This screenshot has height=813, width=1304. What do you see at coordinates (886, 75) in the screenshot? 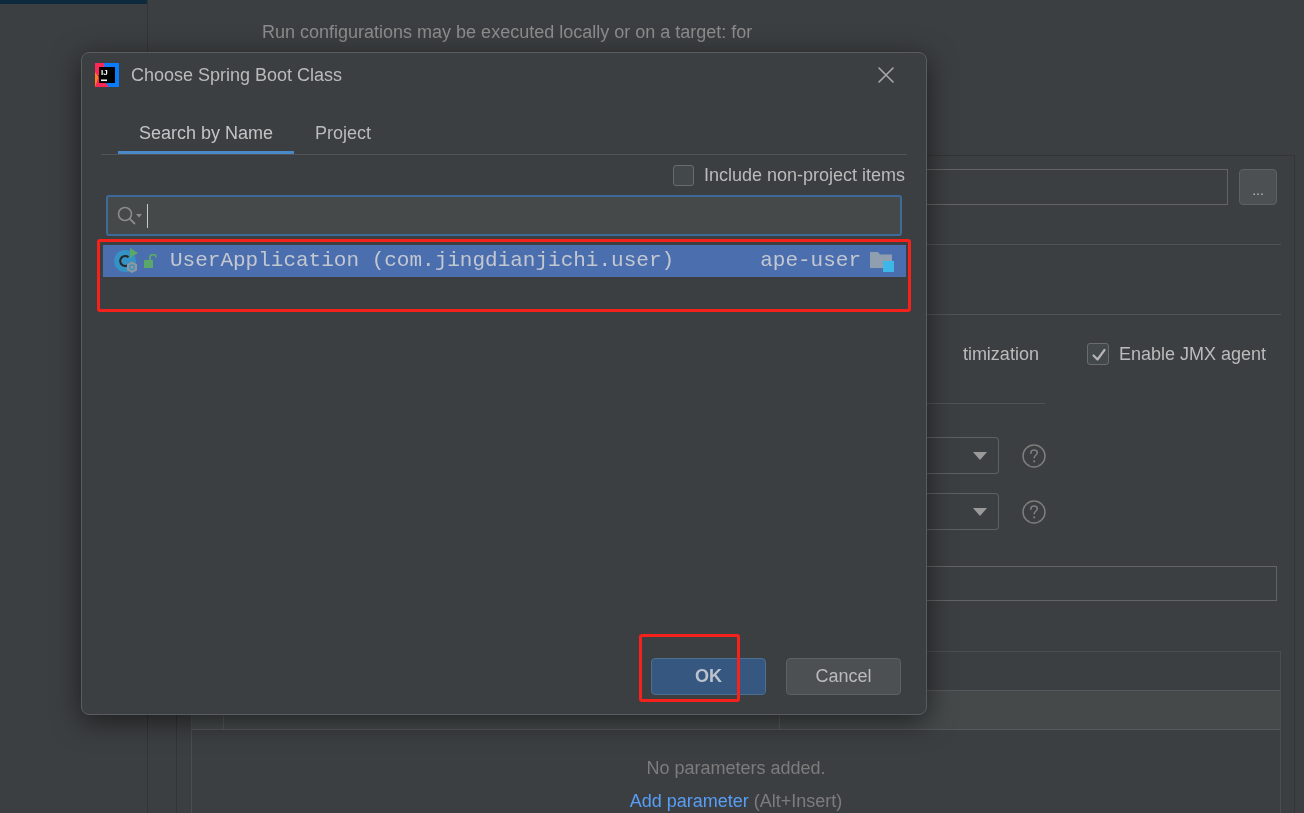
I see `close-icon` at bounding box center [886, 75].